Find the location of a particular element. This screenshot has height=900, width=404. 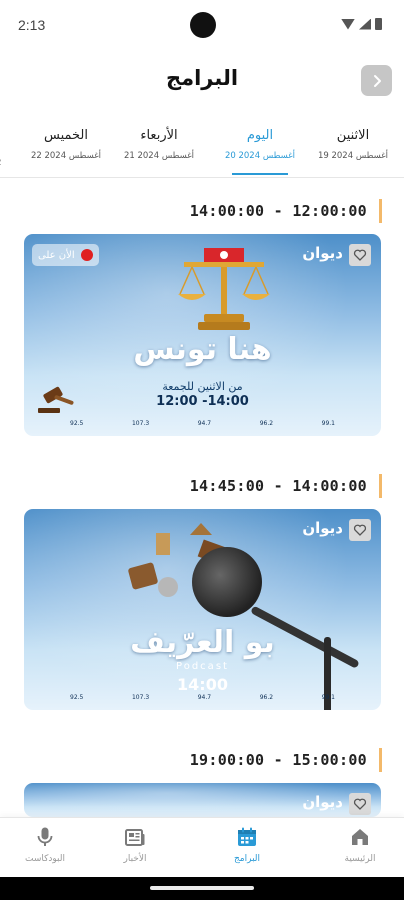

camera-cutout is located at coordinates (203, 25).